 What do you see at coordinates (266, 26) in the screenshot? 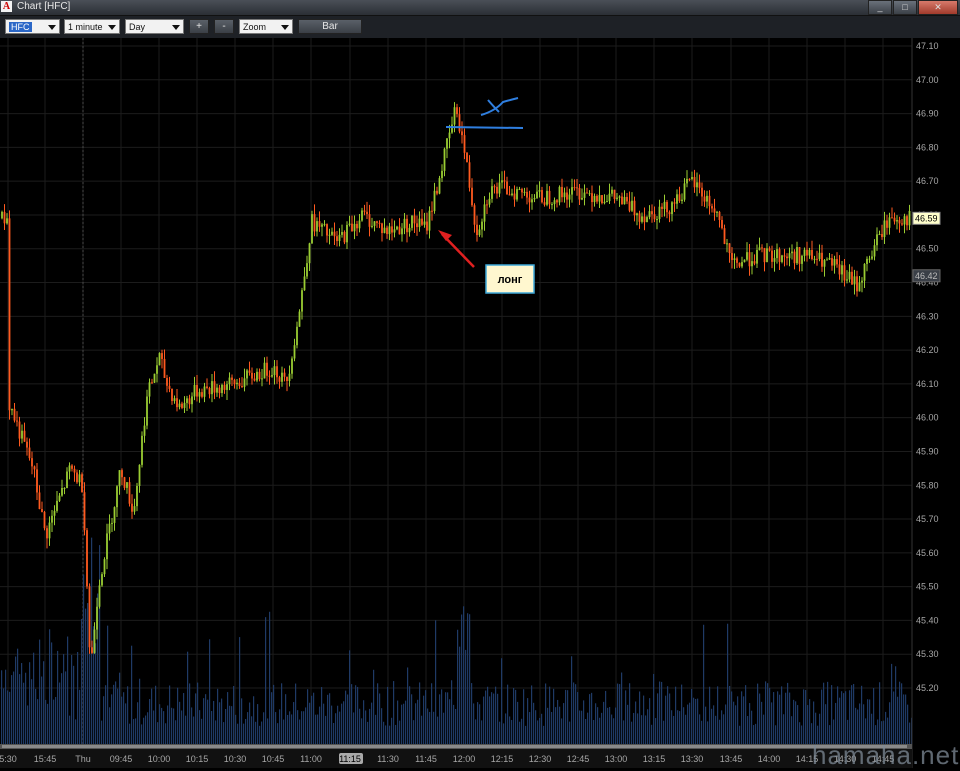
I see `zoom-select: Zoom` at bounding box center [266, 26].